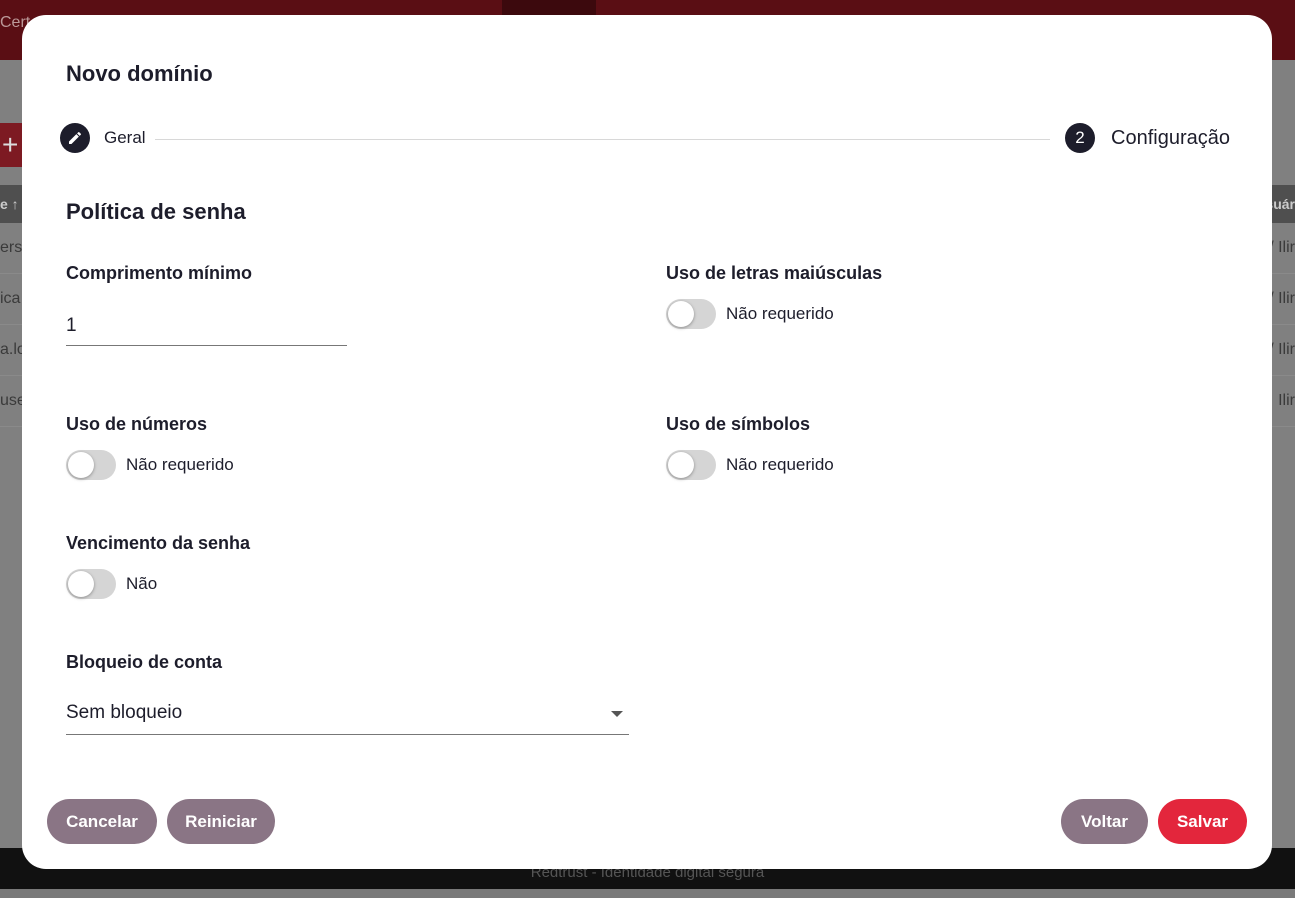 This screenshot has height=898, width=1295. Describe the element at coordinates (75, 138) in the screenshot. I see `pencil-icon` at that location.